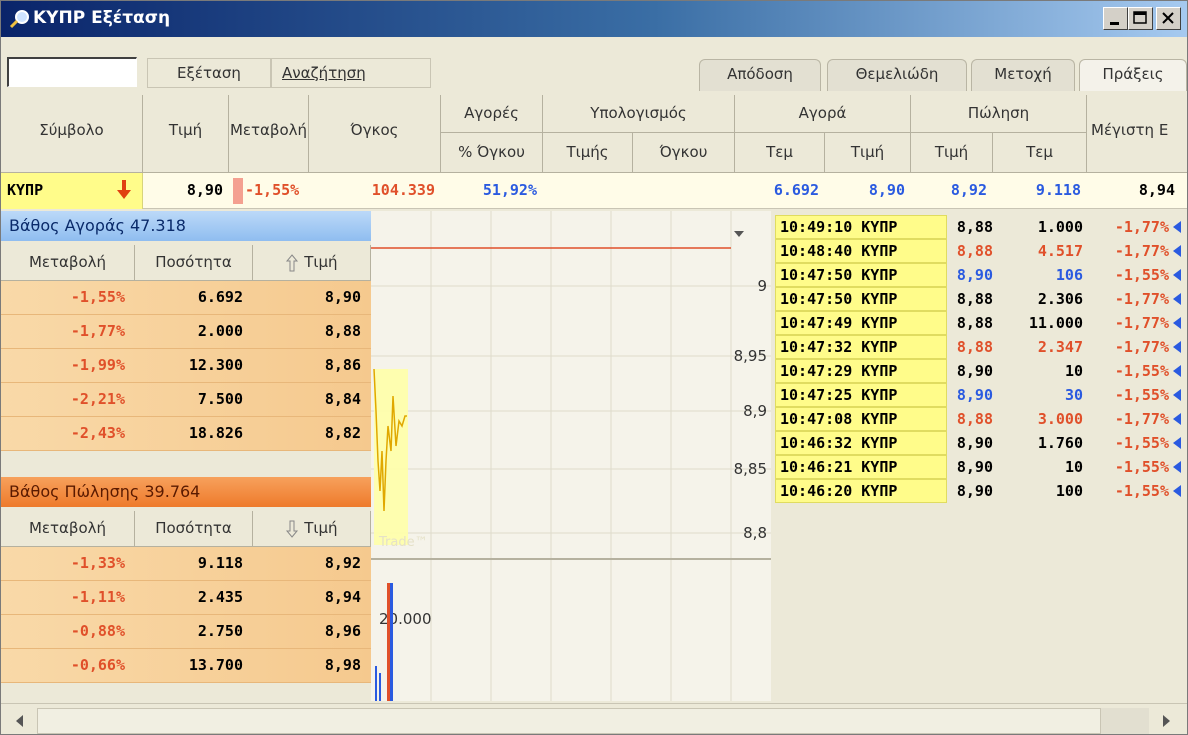 This screenshot has width=1188, height=735. What do you see at coordinates (25, 190) in the screenshot?
I see `quote-symbol: ΚΥΠΡ` at bounding box center [25, 190].